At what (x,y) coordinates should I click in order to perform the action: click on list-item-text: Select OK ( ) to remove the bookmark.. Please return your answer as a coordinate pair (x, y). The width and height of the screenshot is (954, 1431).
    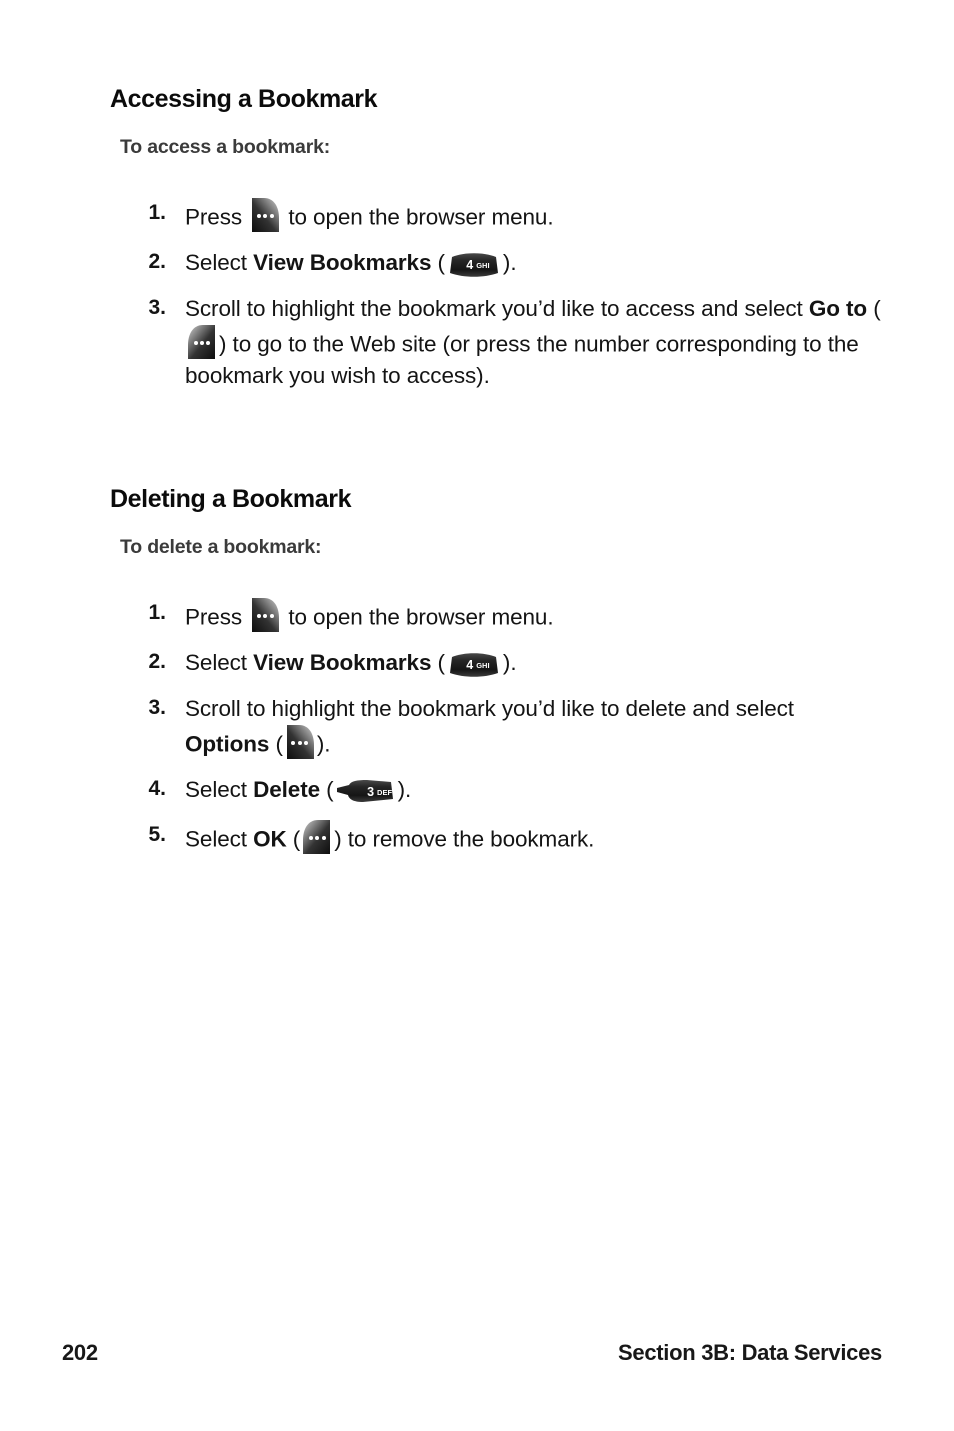
    Looking at the image, I should click on (534, 837).